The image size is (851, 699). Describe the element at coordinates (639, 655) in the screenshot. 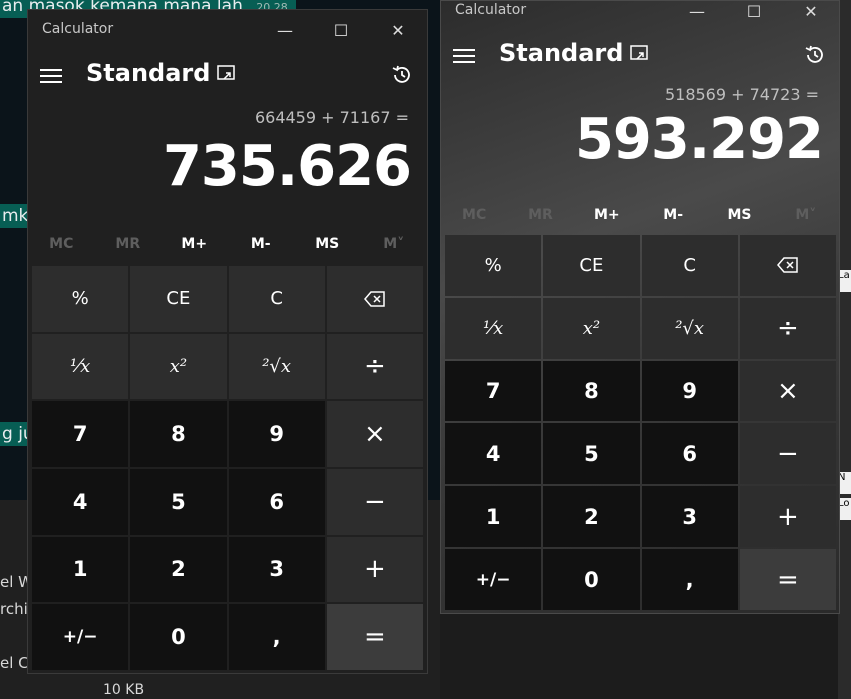

I see `background-window` at that location.